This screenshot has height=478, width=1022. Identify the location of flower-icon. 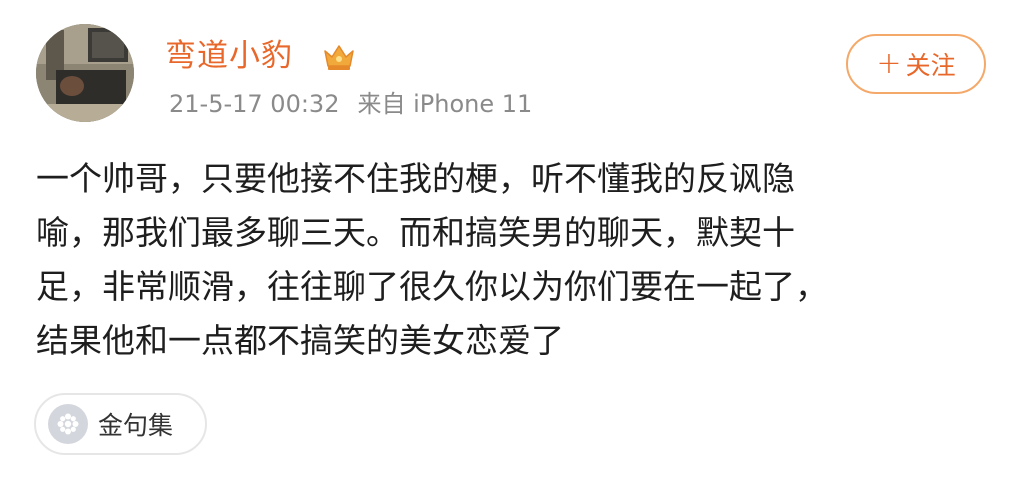
(68, 424).